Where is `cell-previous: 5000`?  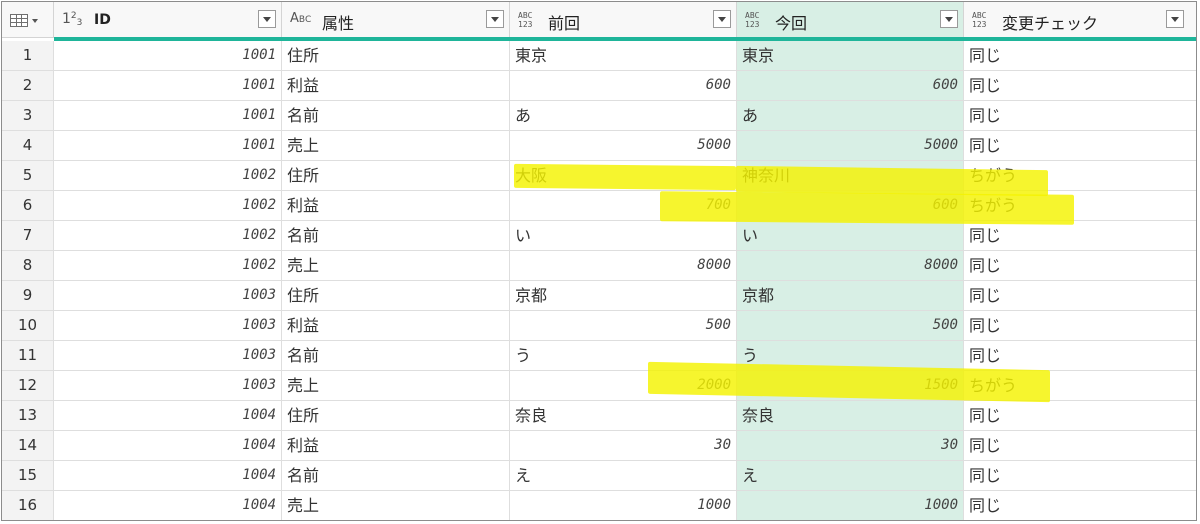 cell-previous: 5000 is located at coordinates (623, 145).